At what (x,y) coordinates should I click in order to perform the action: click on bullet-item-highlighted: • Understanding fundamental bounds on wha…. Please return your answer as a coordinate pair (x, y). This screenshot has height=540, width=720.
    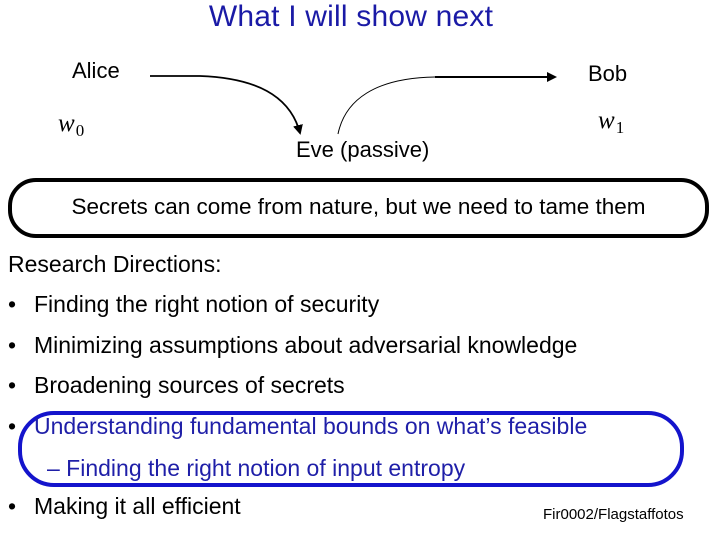
    Looking at the image, I should click on (297, 426).